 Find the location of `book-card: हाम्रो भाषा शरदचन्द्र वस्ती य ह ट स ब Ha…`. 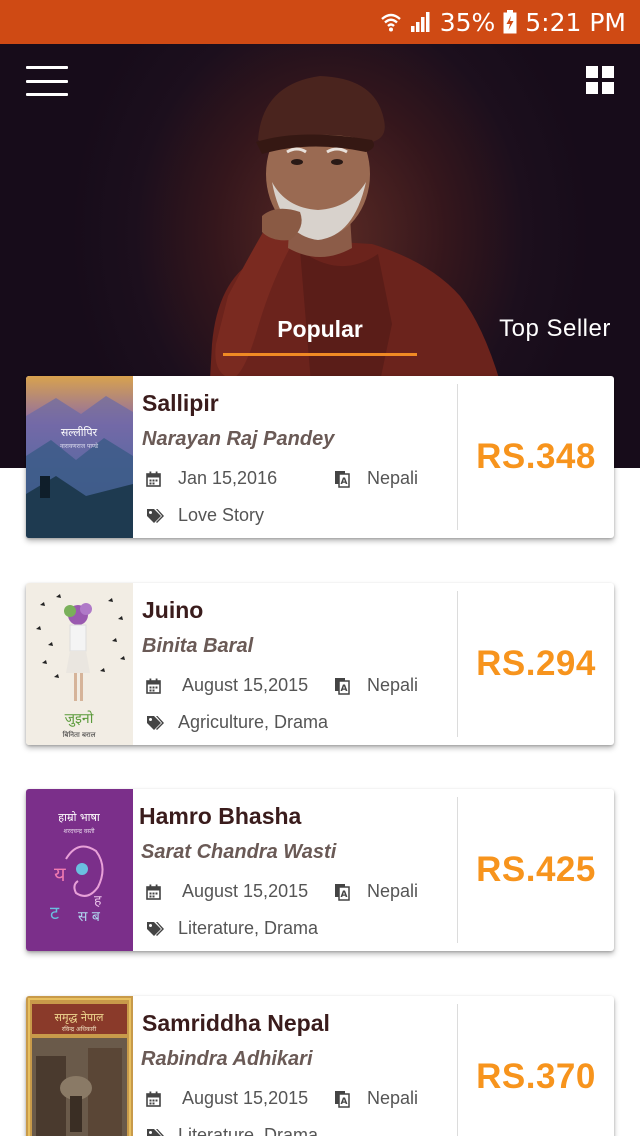

book-card: हाम्रो भाषा शरदचन्द्र वस्ती य ह ट स ब Ha… is located at coordinates (320, 870).